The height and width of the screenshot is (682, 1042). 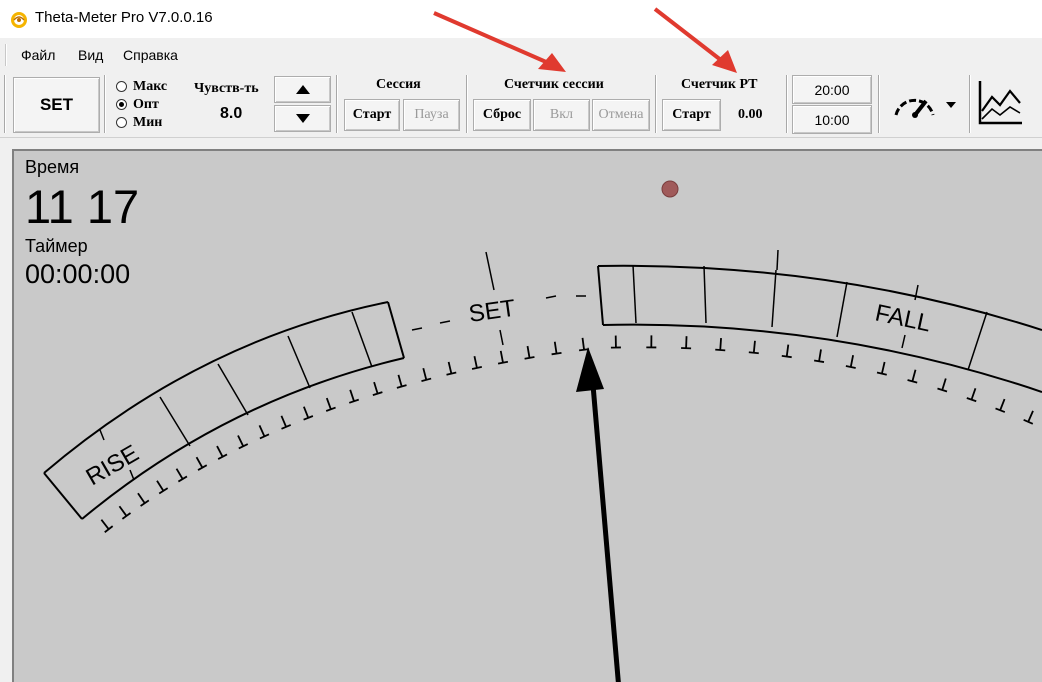 I want to click on chevron-down-icon, so click(x=951, y=105).